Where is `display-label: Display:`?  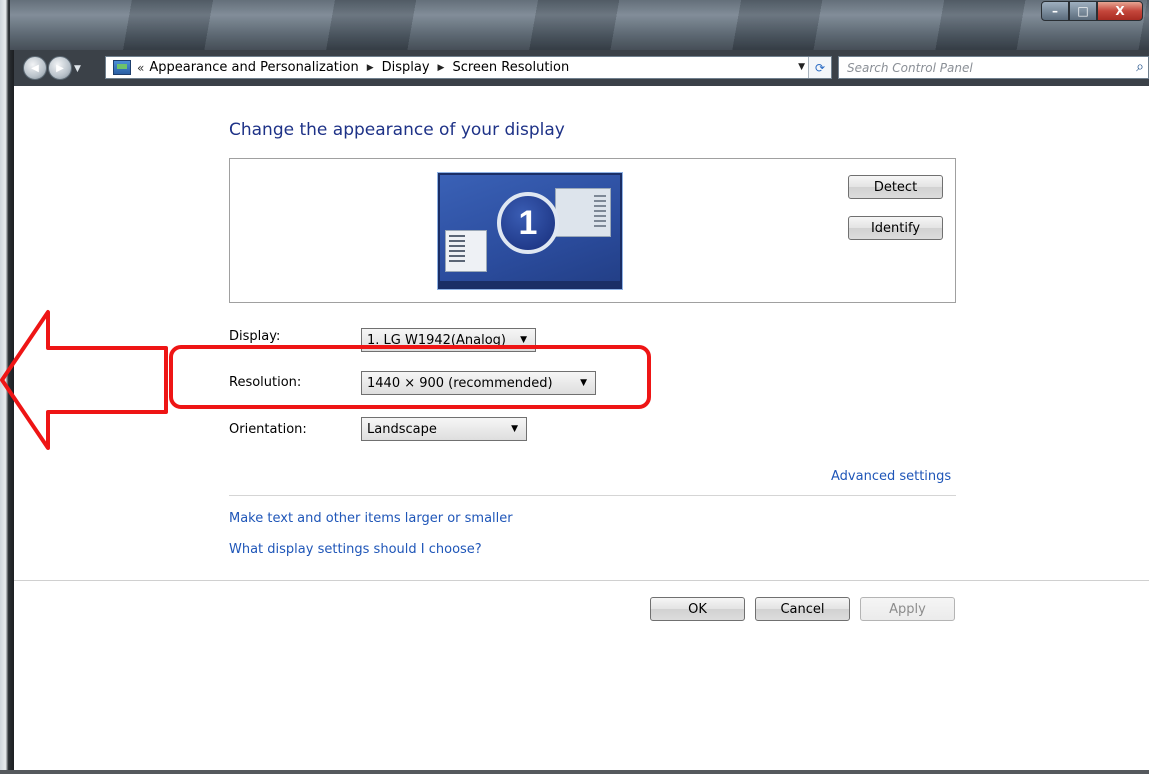 display-label: Display: is located at coordinates (255, 336).